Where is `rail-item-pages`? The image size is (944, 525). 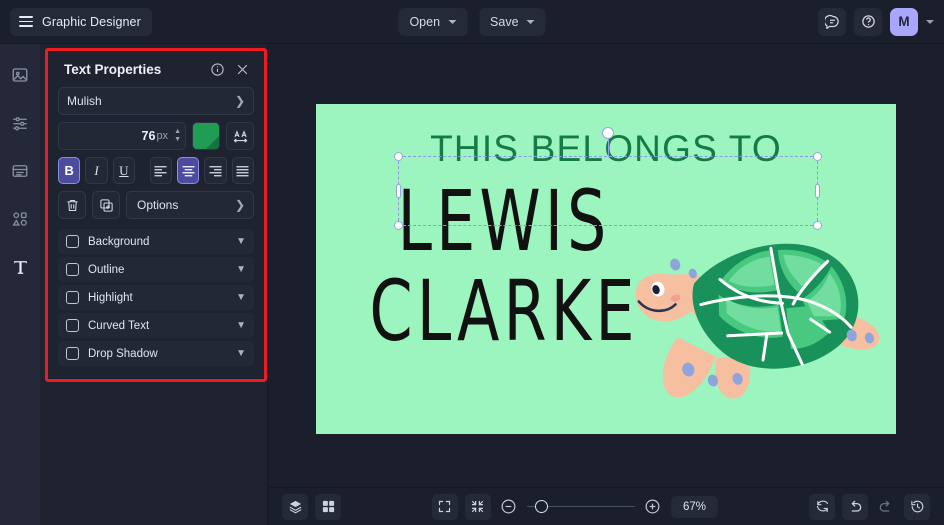 rail-item-pages is located at coordinates (20, 171).